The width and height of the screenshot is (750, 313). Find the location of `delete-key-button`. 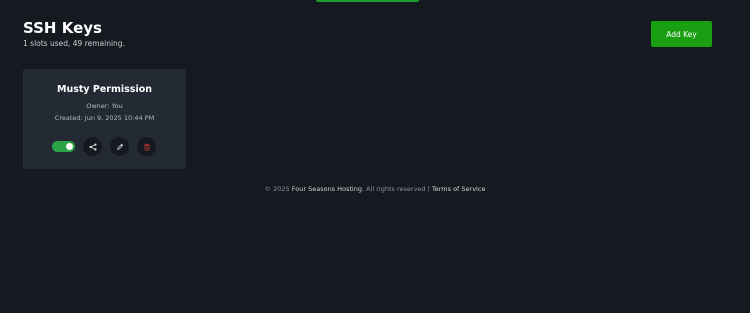

delete-key-button is located at coordinates (146, 146).